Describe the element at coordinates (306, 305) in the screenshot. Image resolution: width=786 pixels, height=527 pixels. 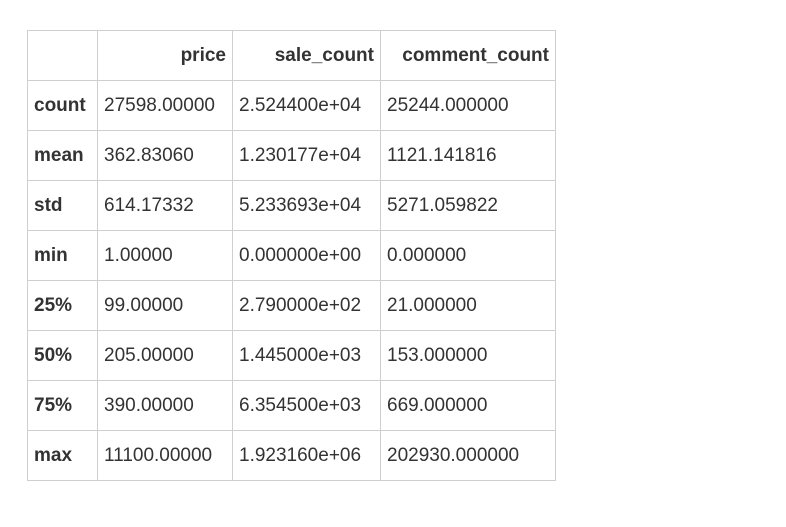
I see `cell-sale-count: 2.790000e+02` at that location.